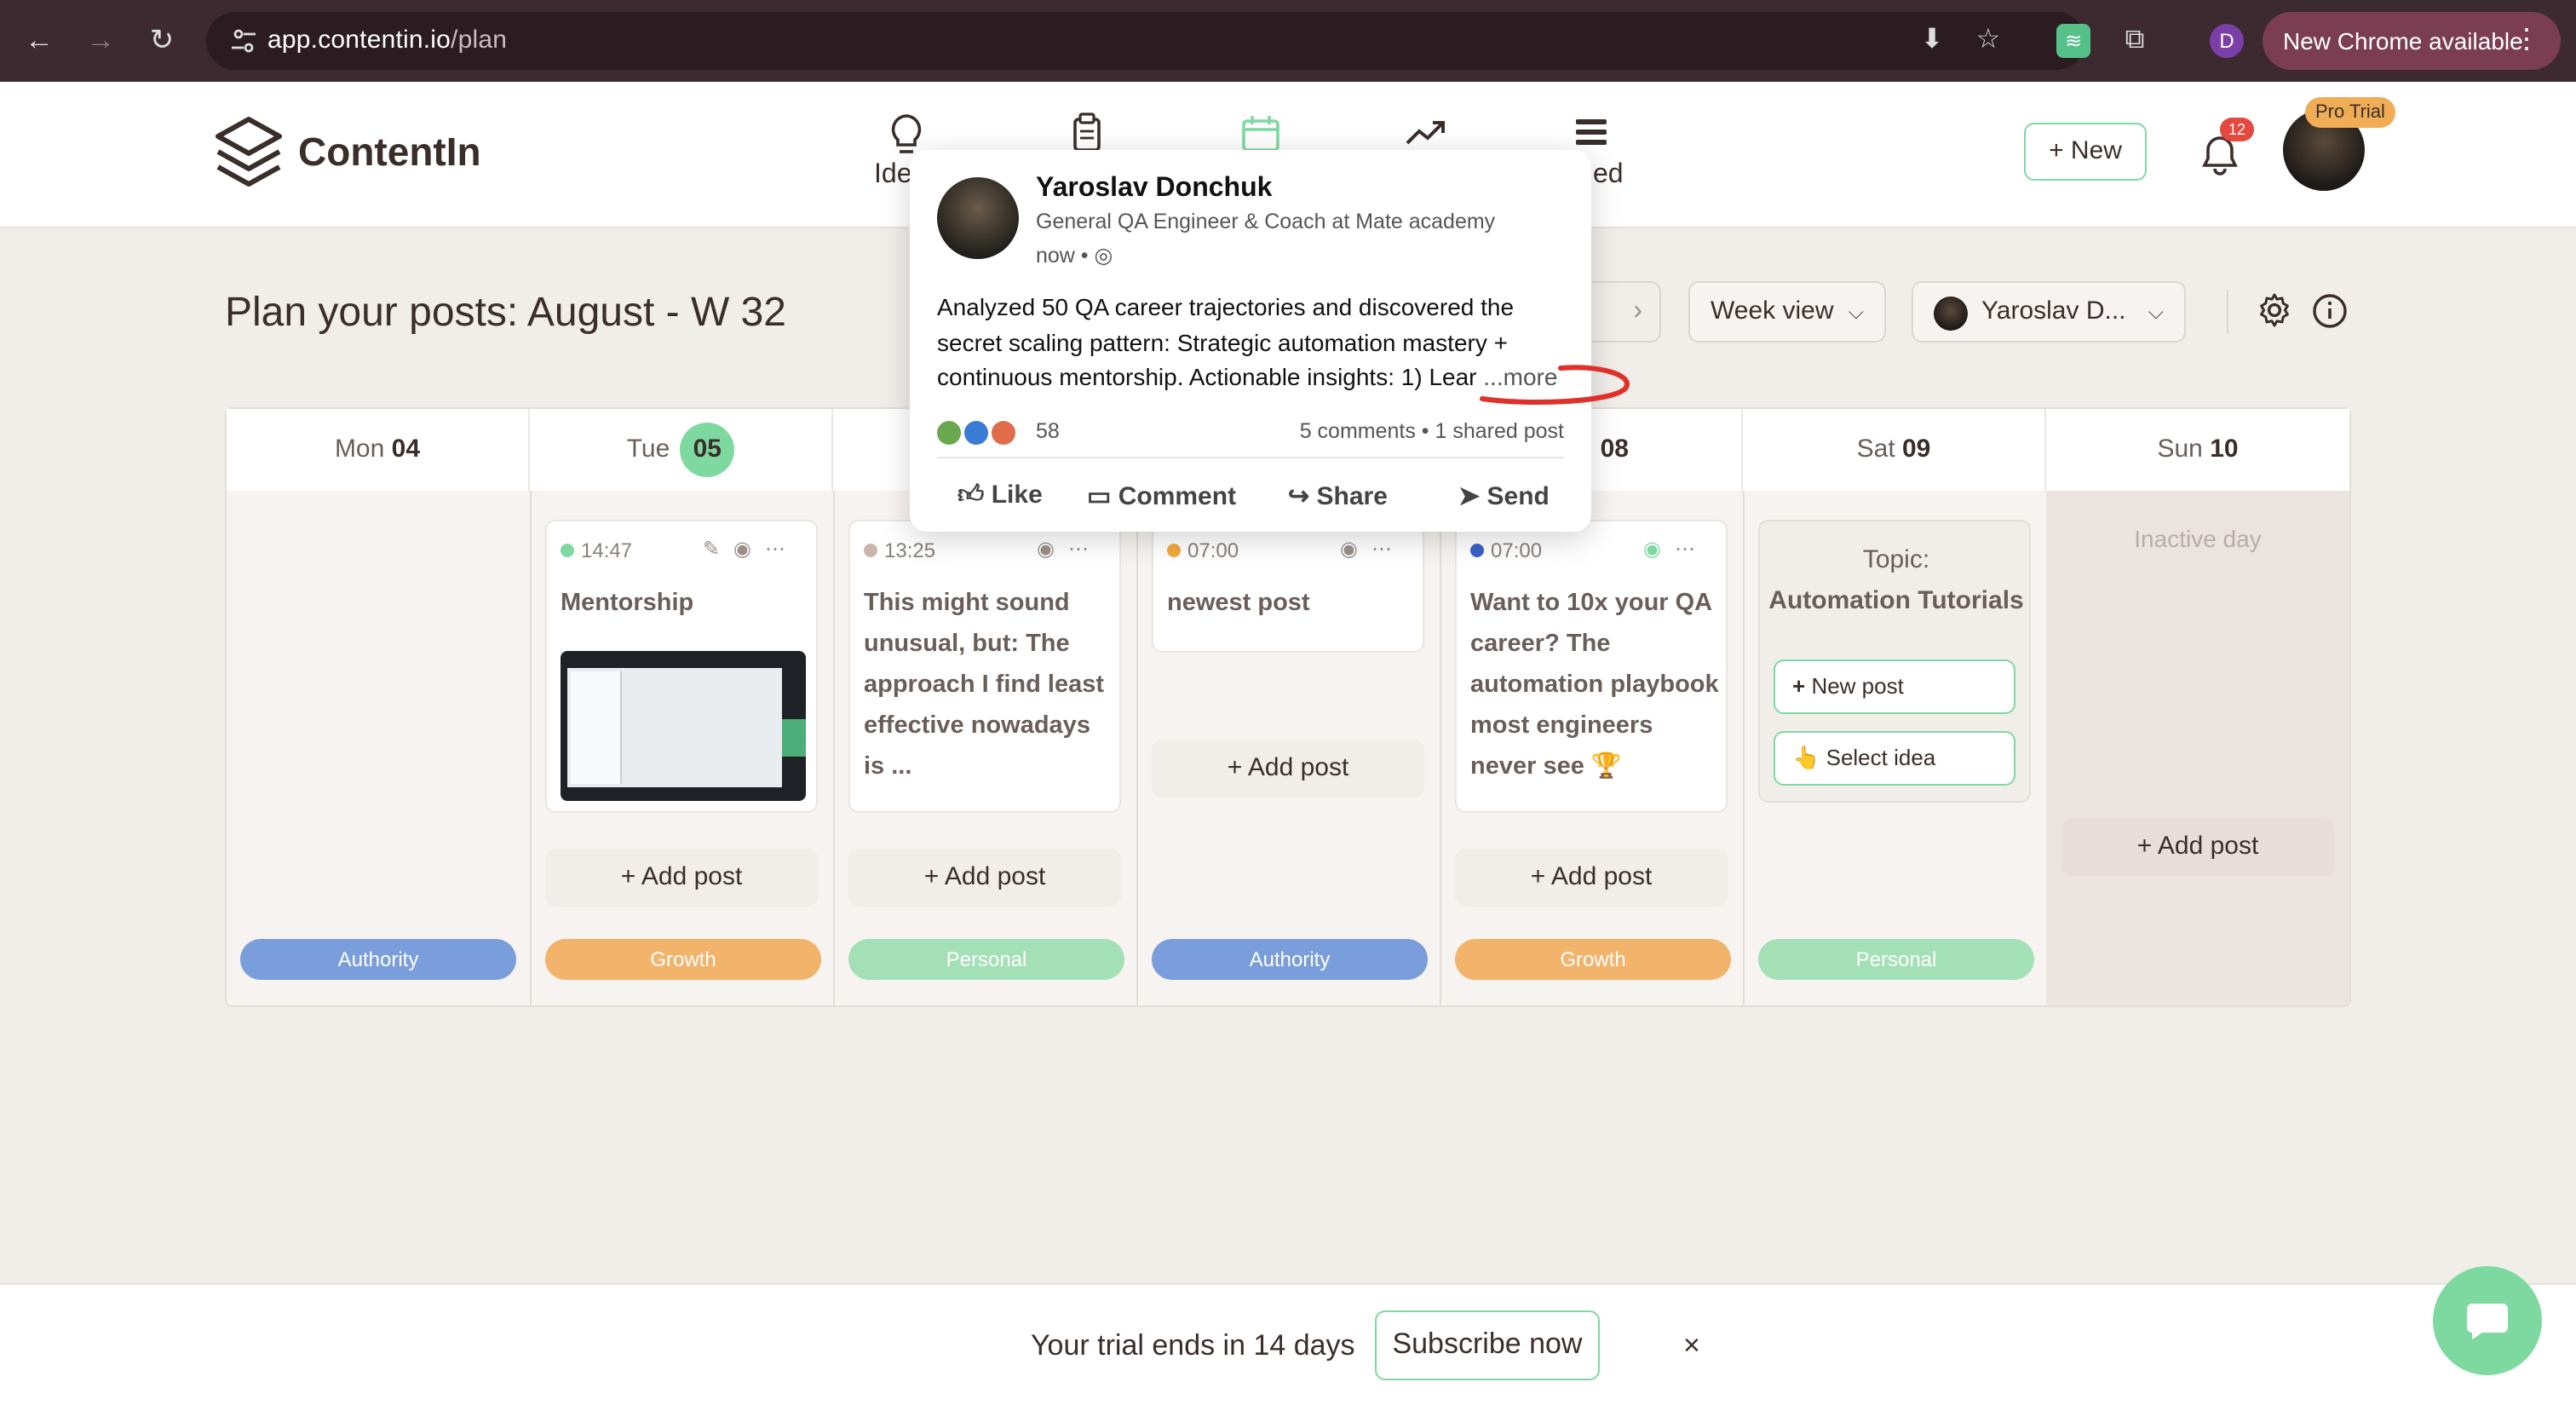  I want to click on url-text: app.contentin.io/plan, so click(388, 40).